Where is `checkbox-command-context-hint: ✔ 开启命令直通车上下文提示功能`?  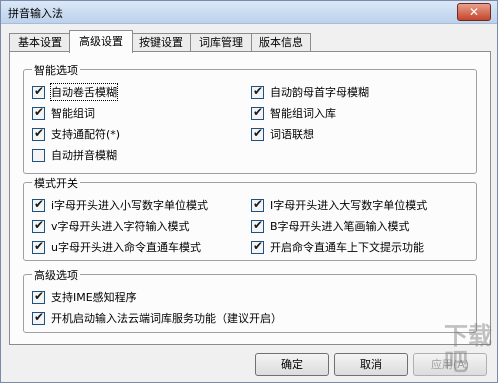 checkbox-command-context-hint: ✔ 开启命令直通车上下文提示功能 is located at coordinates (337, 247).